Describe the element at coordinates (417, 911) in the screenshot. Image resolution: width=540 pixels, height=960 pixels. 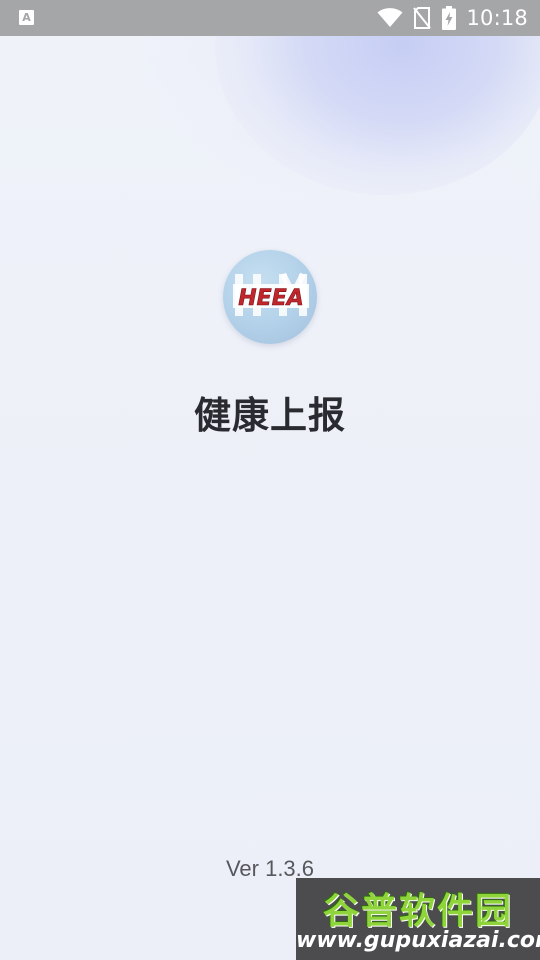
I see `watermark-title: 谷普软件园` at that location.